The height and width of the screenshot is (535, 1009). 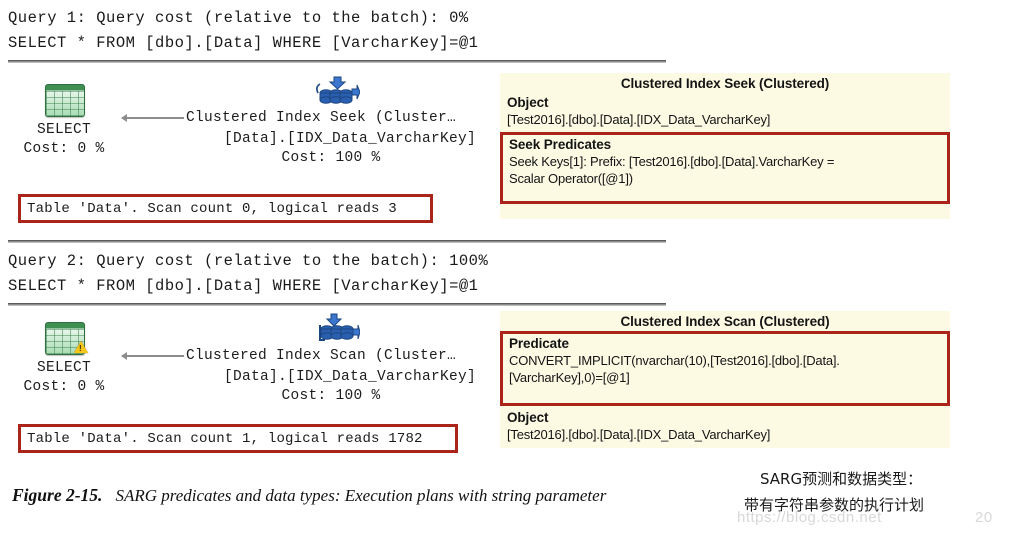 I want to click on warning-icon, so click(x=81, y=347).